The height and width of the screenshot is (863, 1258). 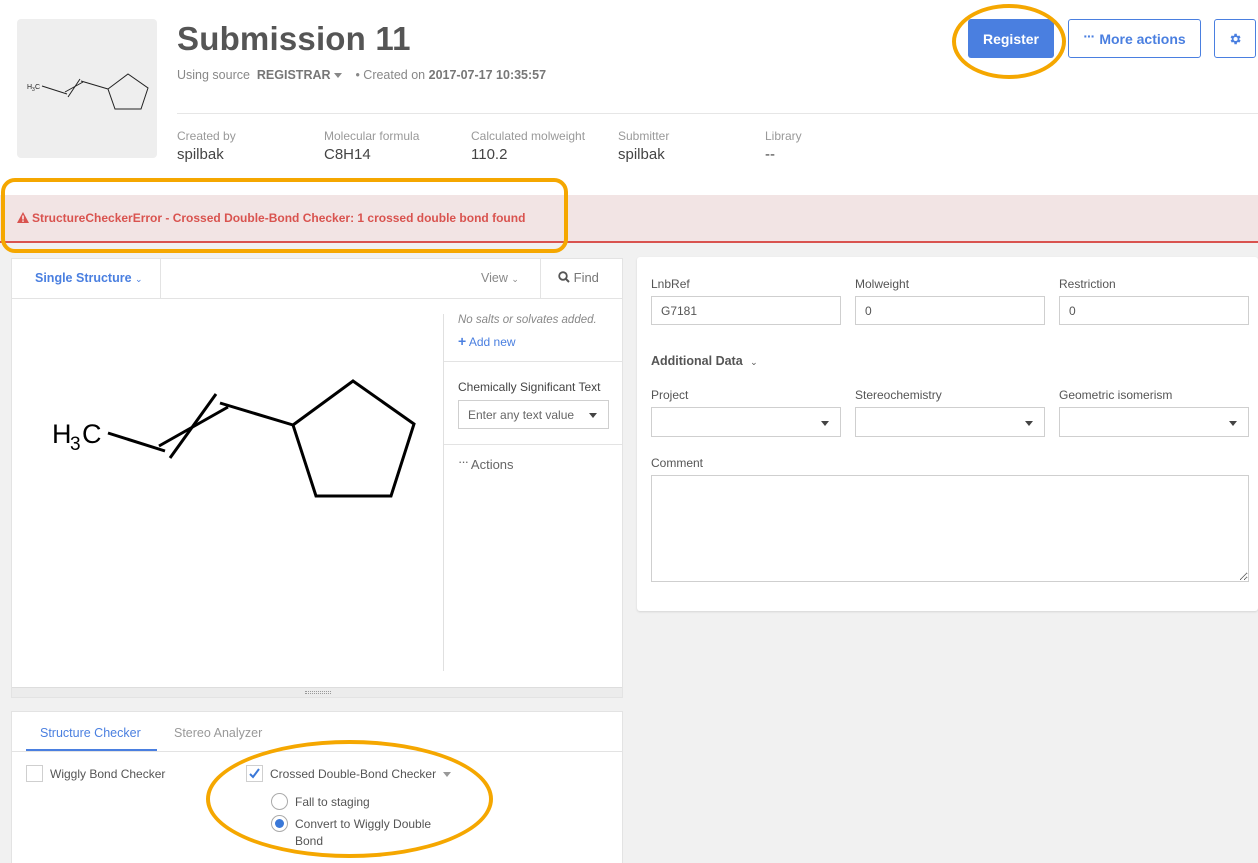 What do you see at coordinates (317, 279) in the screenshot?
I see `structure-toolbar: Single Structure ⌄ View ⌄ Find` at bounding box center [317, 279].